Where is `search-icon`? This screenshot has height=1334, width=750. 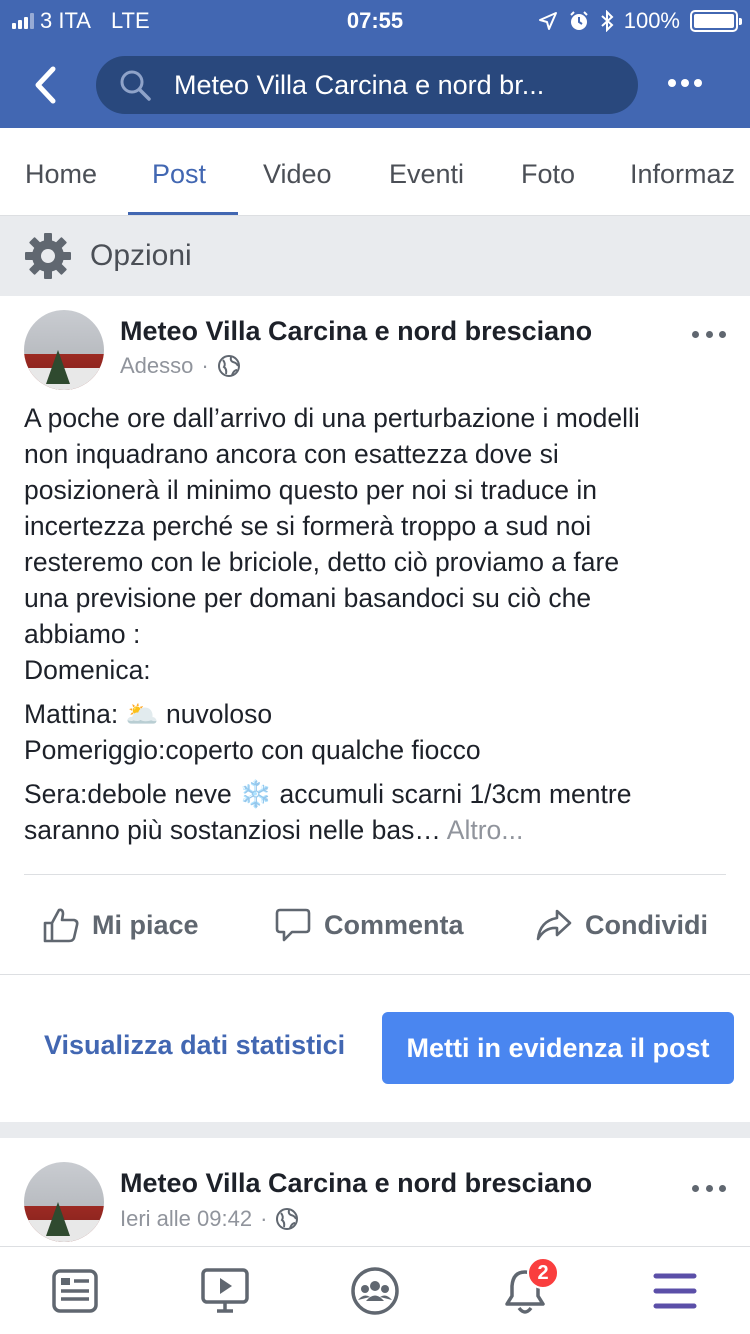
search-icon is located at coordinates (135, 85).